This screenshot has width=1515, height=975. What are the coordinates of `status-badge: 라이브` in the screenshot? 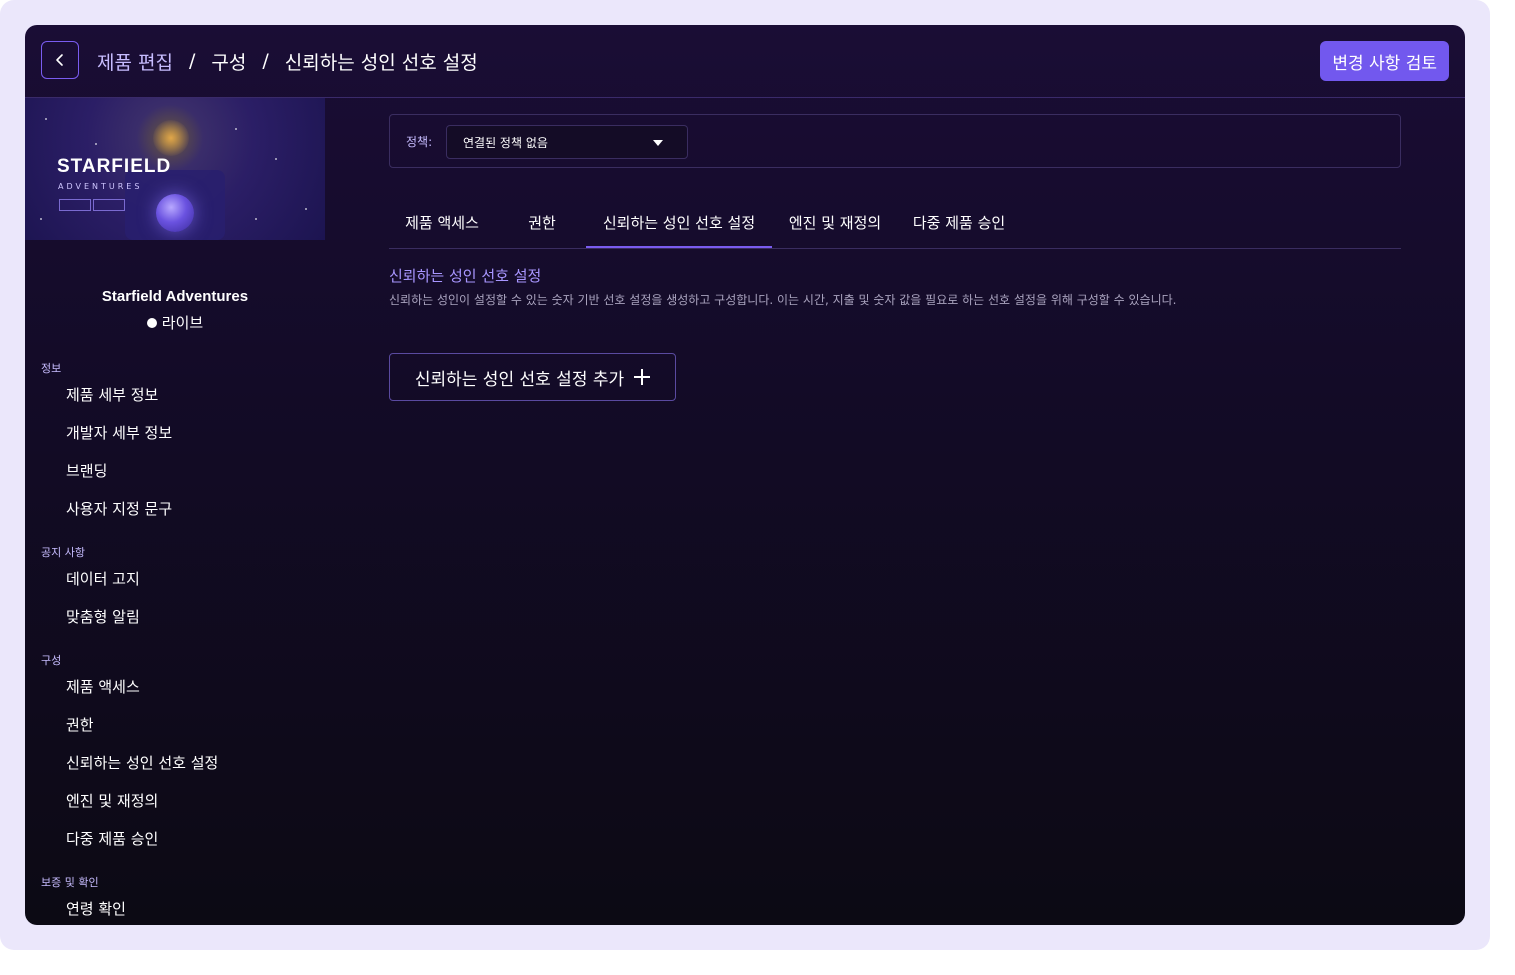 It's located at (175, 322).